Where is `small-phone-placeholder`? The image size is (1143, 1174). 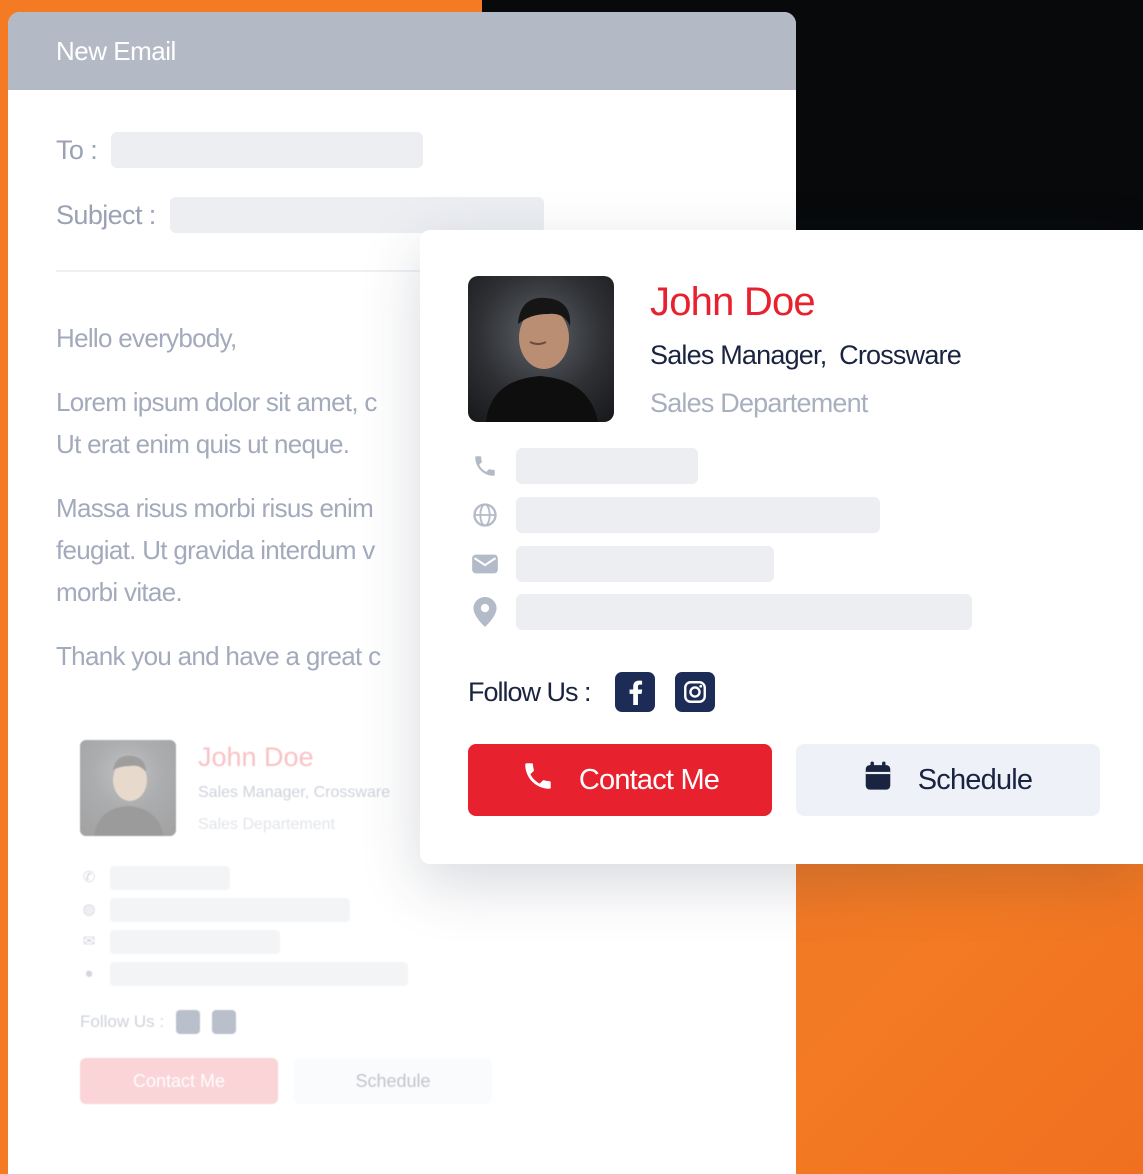 small-phone-placeholder is located at coordinates (170, 878).